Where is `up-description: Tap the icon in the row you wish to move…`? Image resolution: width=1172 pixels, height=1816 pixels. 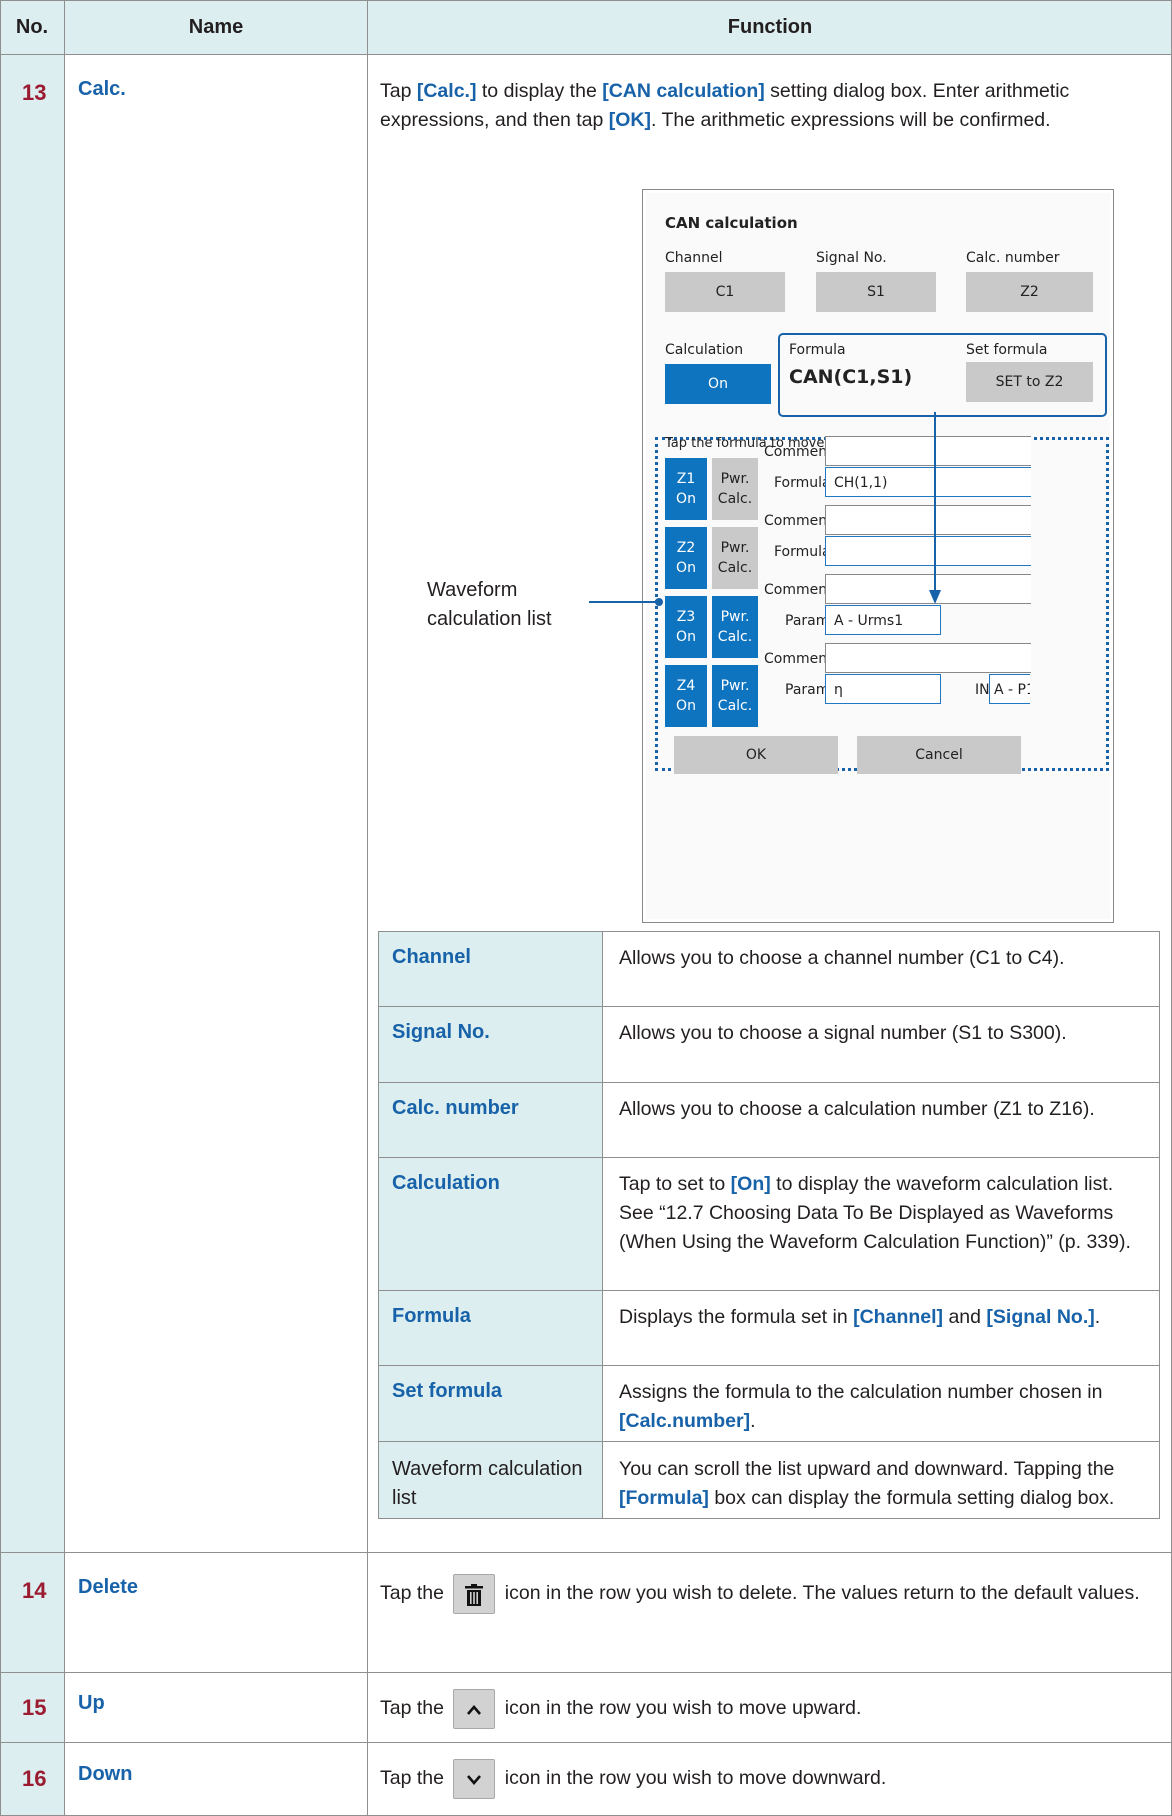
up-description: Tap the icon in the row you wish to move… is located at coordinates (770, 1708).